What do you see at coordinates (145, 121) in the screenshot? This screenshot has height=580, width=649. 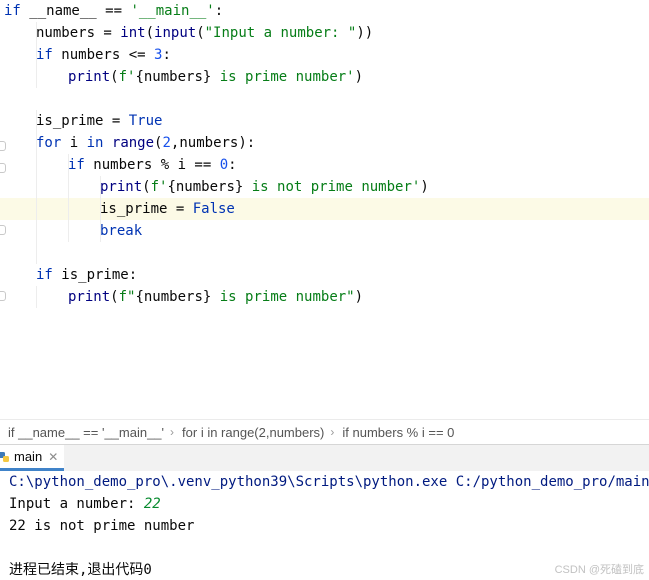 I see `code-token: True` at bounding box center [145, 121].